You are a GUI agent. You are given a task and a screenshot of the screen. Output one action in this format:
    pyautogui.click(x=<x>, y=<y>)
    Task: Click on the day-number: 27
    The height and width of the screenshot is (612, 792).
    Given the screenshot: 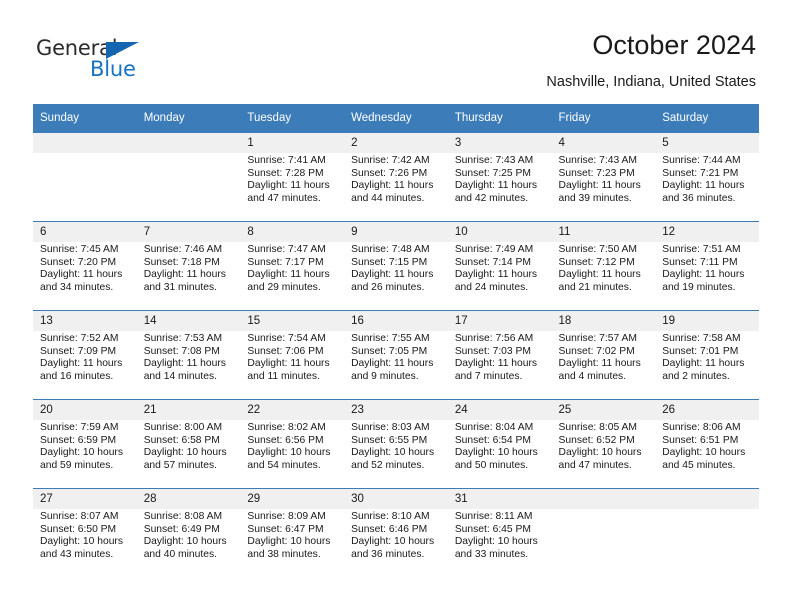 What is the action you would take?
    pyautogui.click(x=85, y=499)
    